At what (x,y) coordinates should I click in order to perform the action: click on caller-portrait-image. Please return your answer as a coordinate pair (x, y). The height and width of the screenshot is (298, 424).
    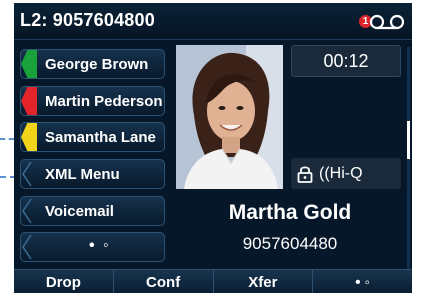
    Looking at the image, I should click on (229, 117).